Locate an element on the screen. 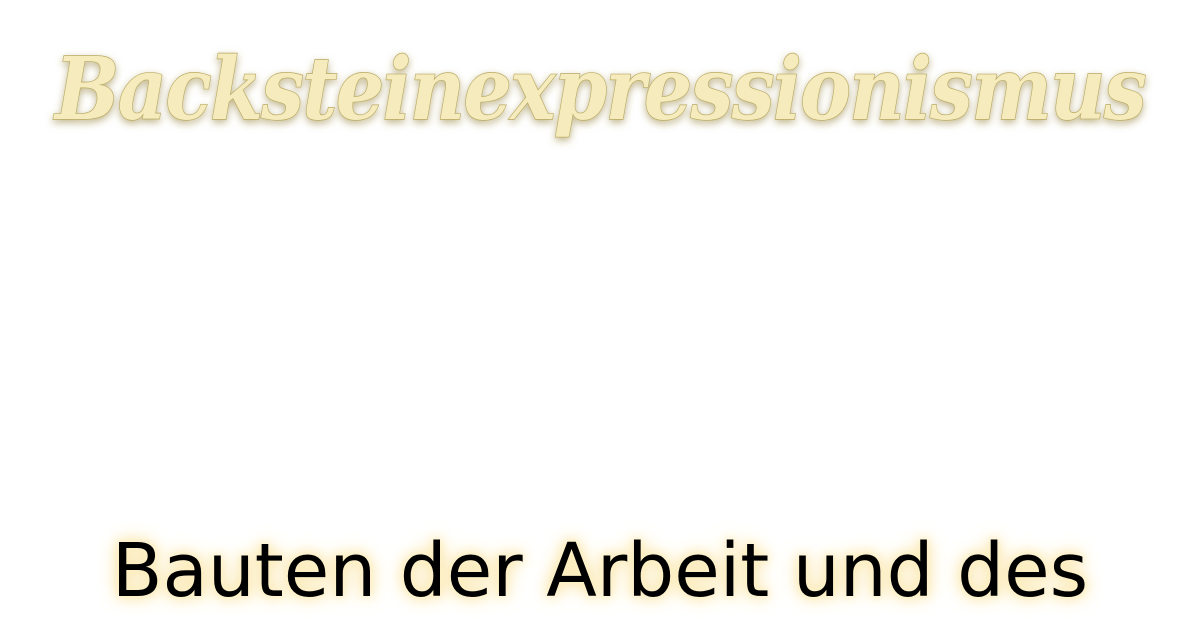 The image size is (1200, 630). logo-graphic: Backsteinexpressionismus is located at coordinates (600, 89).